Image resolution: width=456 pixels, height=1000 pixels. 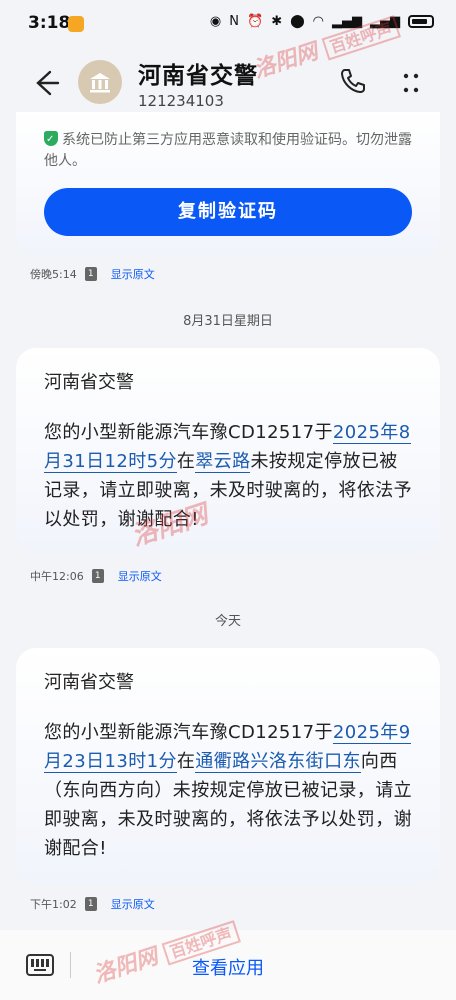 I want to click on message-time: 中午12:06, so click(x=57, y=576).